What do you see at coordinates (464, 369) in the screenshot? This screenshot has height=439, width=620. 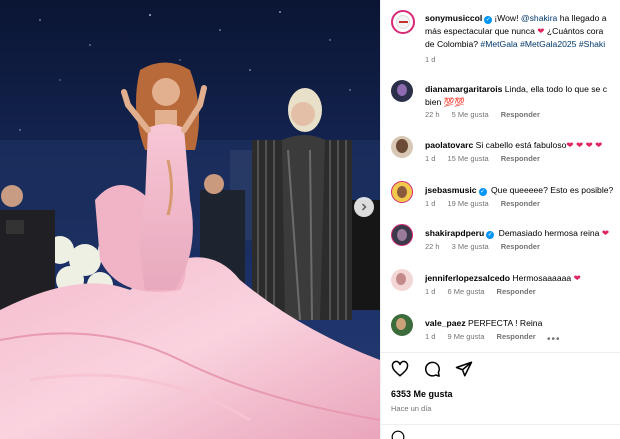 I see `share-send-icon` at bounding box center [464, 369].